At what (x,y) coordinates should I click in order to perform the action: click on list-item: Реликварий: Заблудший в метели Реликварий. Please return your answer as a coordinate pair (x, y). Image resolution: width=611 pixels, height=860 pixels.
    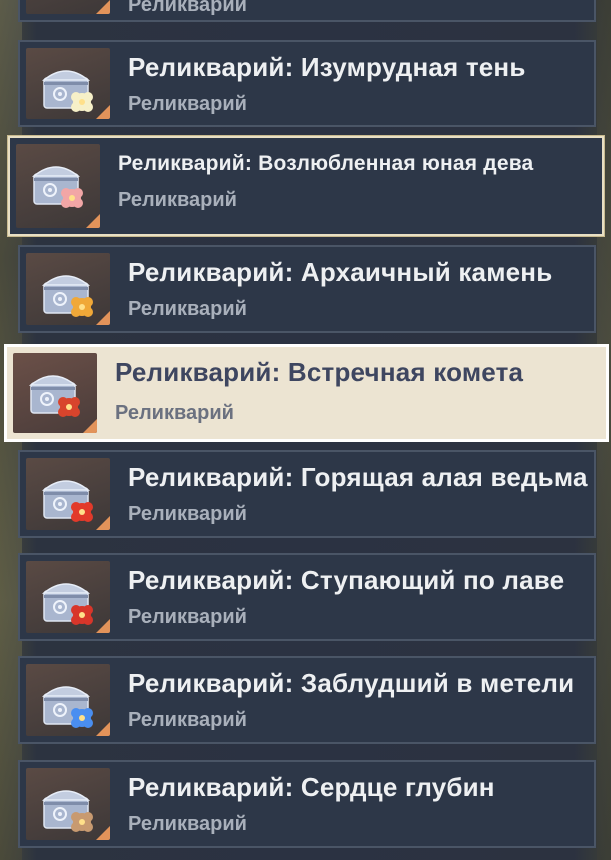
    Looking at the image, I should click on (307, 700).